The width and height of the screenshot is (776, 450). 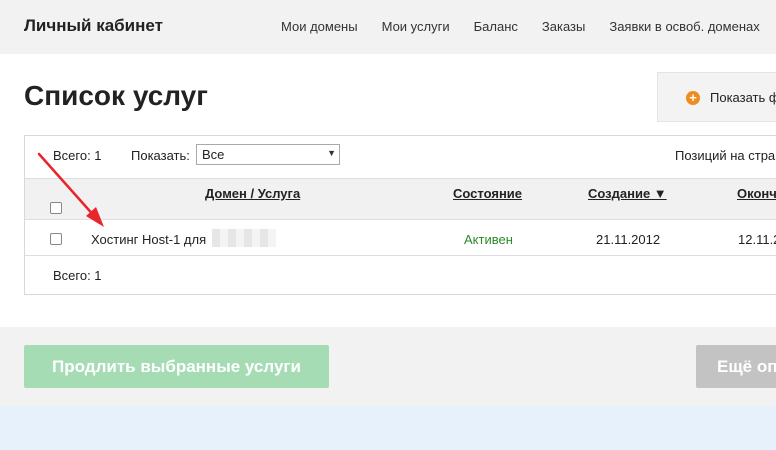 What do you see at coordinates (244, 238) in the screenshot?
I see `redacted-domain` at bounding box center [244, 238].